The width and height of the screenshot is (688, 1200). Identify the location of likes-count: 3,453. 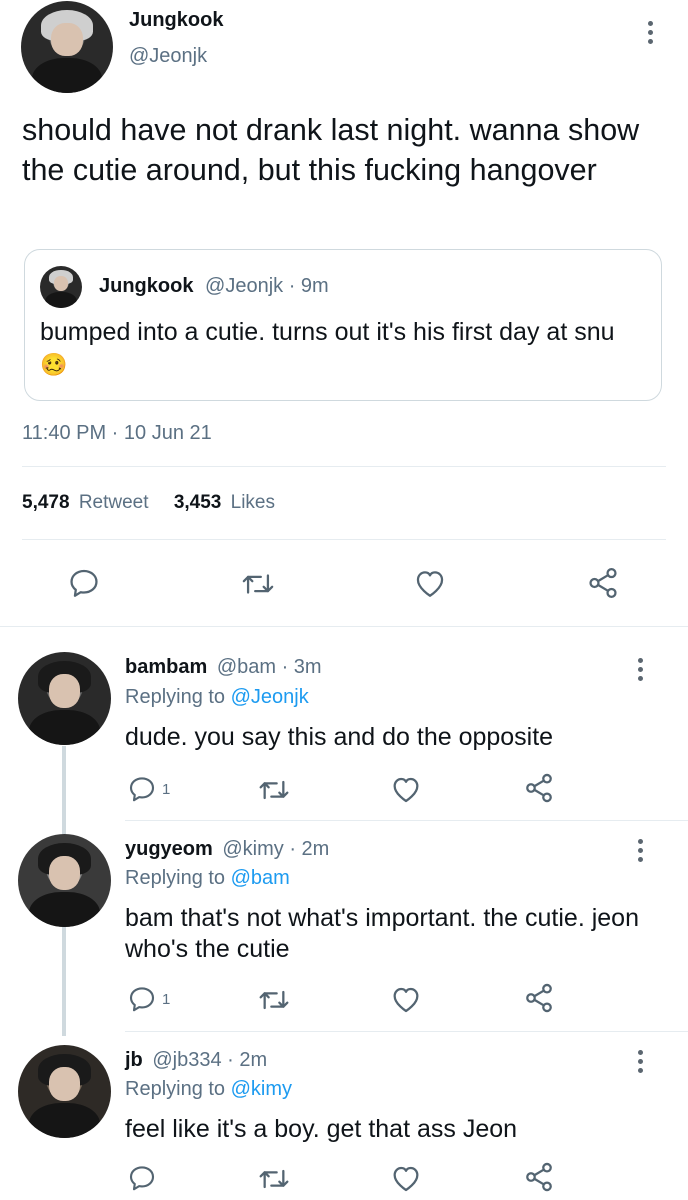
(198, 502).